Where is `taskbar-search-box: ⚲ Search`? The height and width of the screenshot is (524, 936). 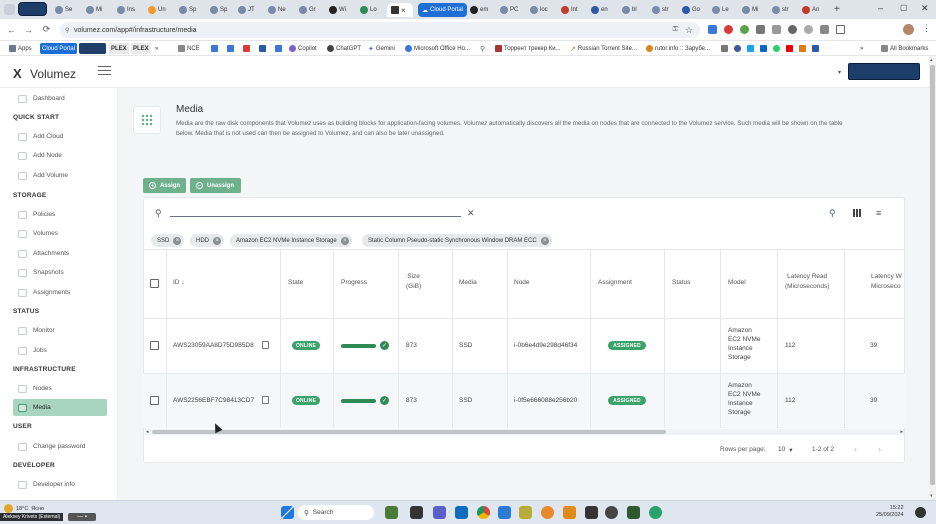
taskbar-search-box: ⚲ Search is located at coordinates (336, 512).